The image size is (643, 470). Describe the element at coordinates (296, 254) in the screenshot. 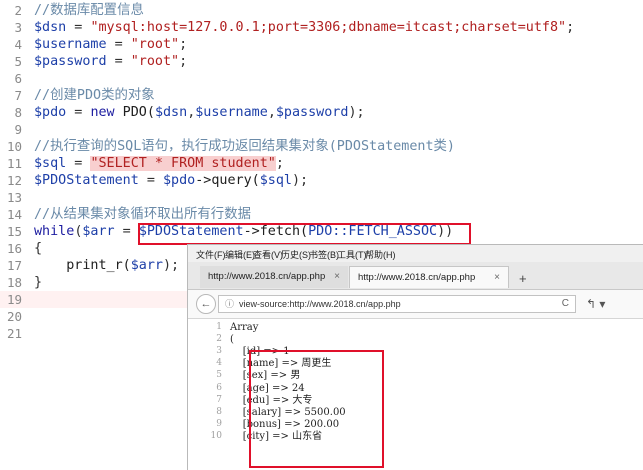

I see `menu-item: 历史(S)` at that location.